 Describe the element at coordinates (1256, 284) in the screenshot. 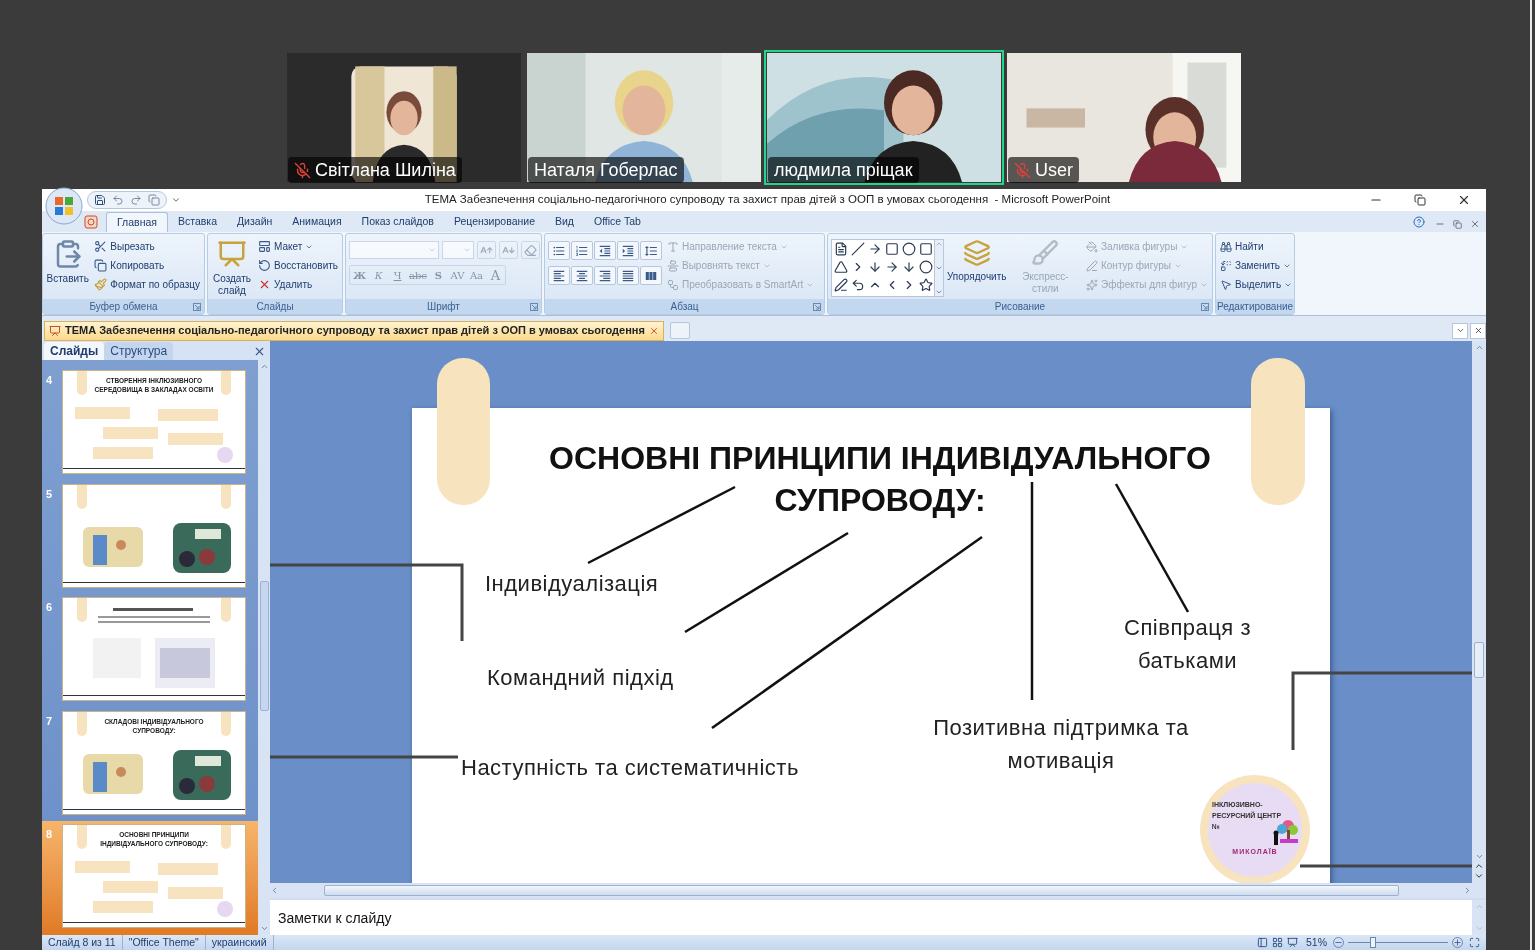

I see `select-button: Выделить` at that location.